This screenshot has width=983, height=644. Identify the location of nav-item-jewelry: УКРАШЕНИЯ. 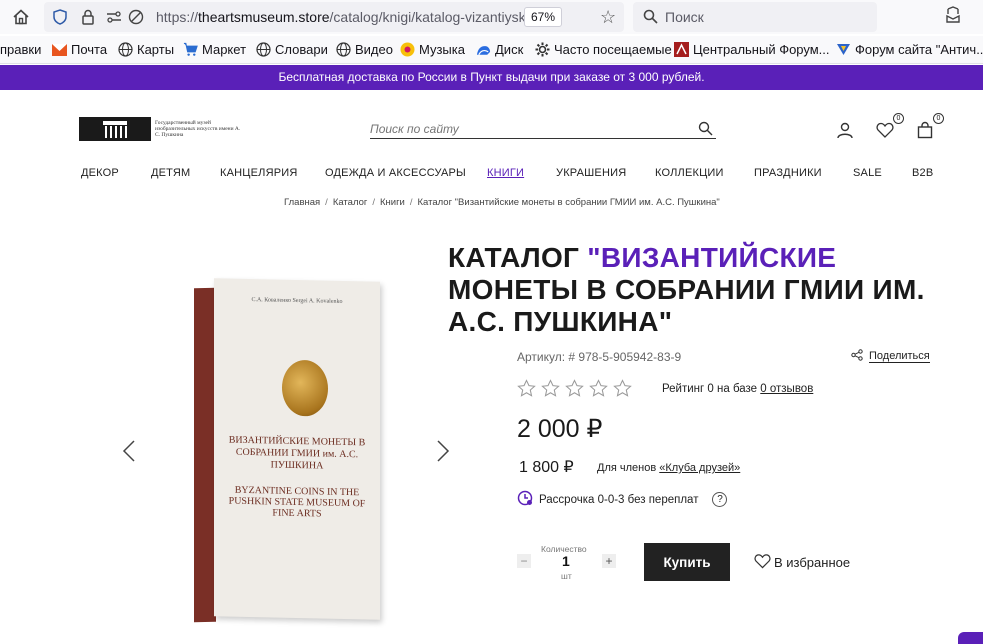
(591, 173).